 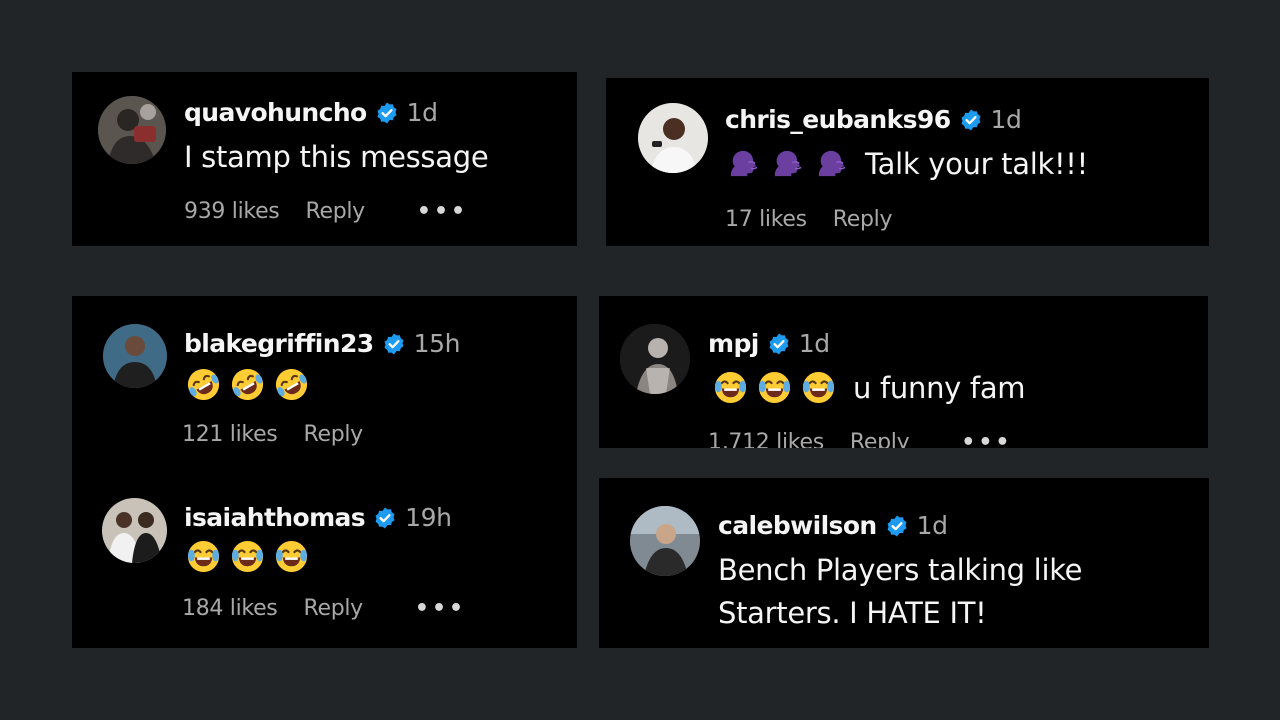 I want to click on comment-text: u funny fam, so click(x=939, y=387).